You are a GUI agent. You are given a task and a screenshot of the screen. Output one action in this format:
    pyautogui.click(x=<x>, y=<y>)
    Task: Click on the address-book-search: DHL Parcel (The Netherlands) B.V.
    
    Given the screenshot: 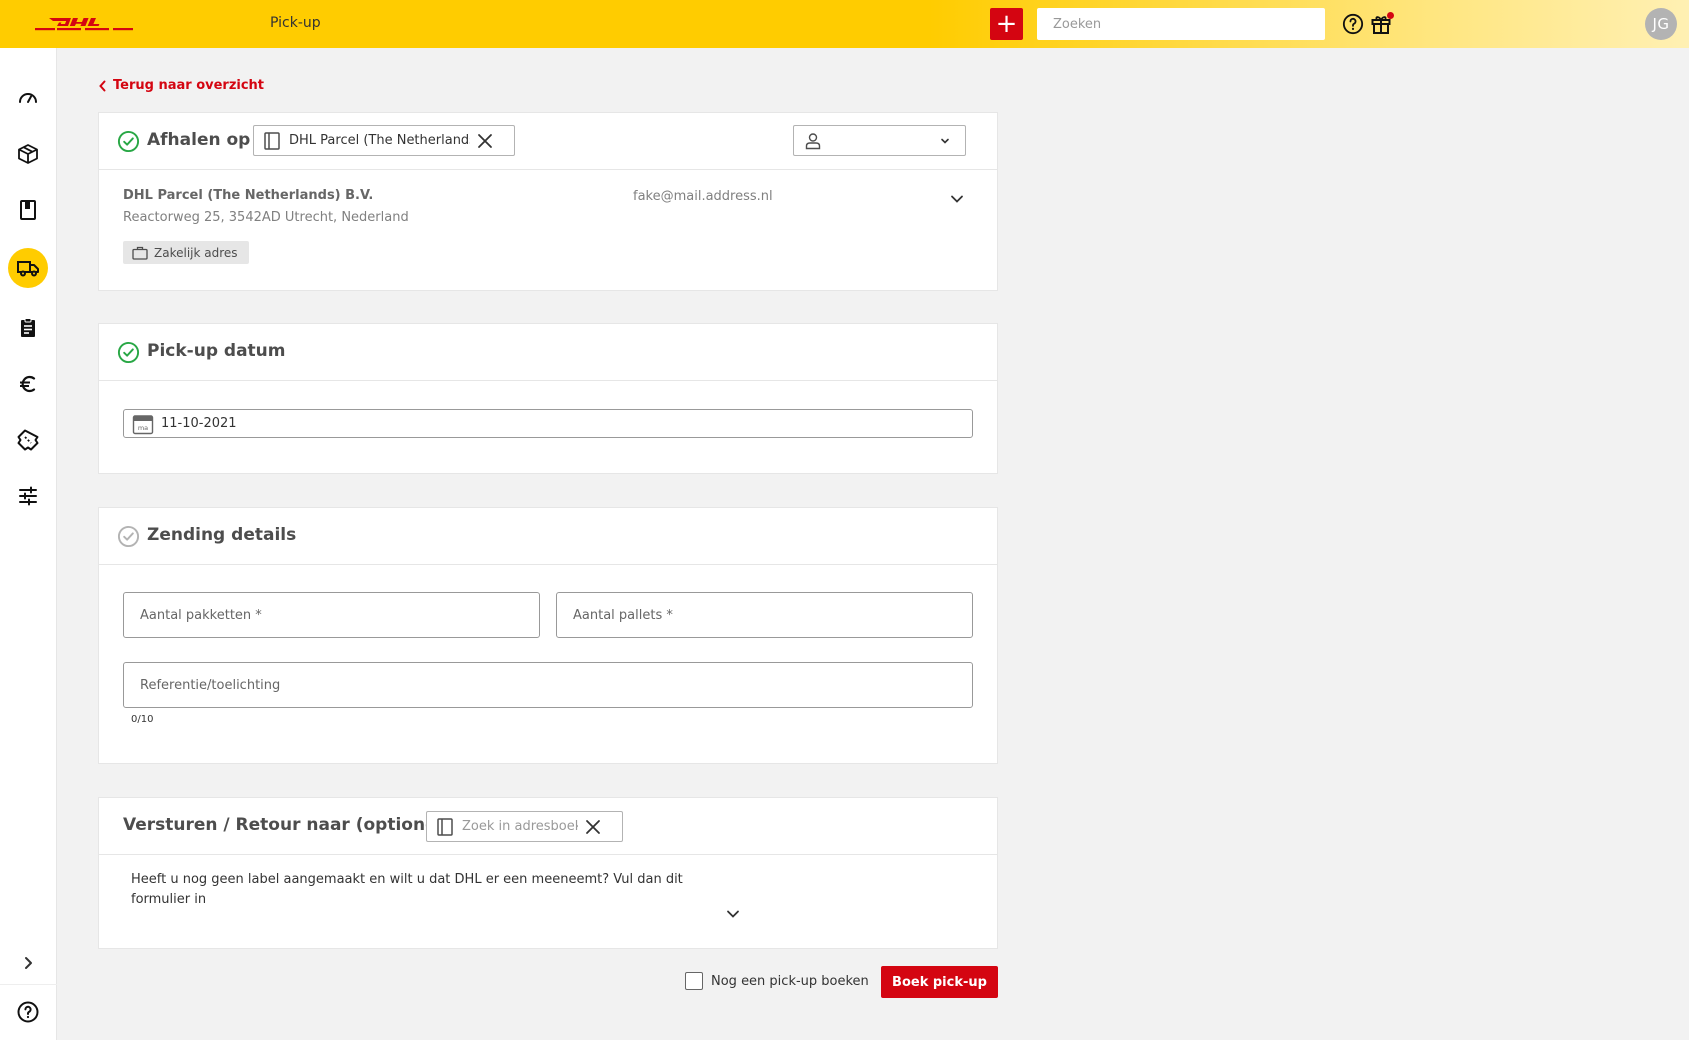 What is the action you would take?
    pyautogui.click(x=384, y=140)
    